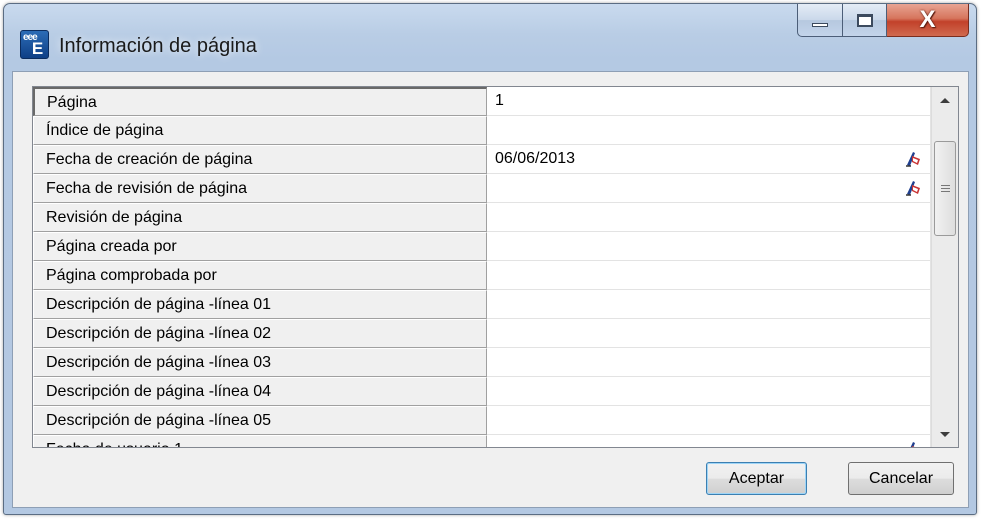  I want to click on close-icon: X, so click(927, 19).